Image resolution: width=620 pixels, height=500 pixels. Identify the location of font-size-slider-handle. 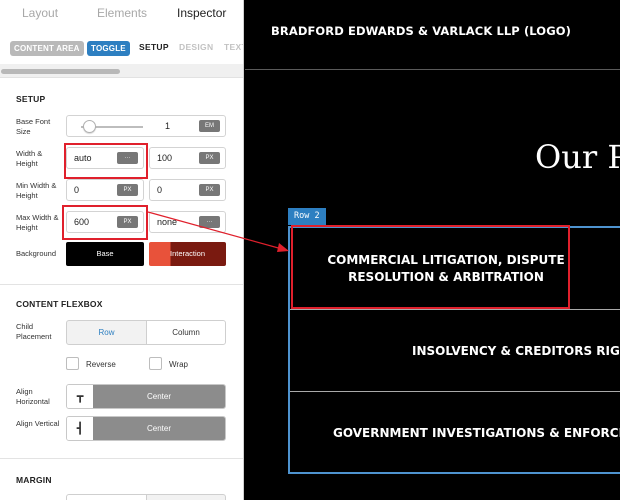
(90, 126).